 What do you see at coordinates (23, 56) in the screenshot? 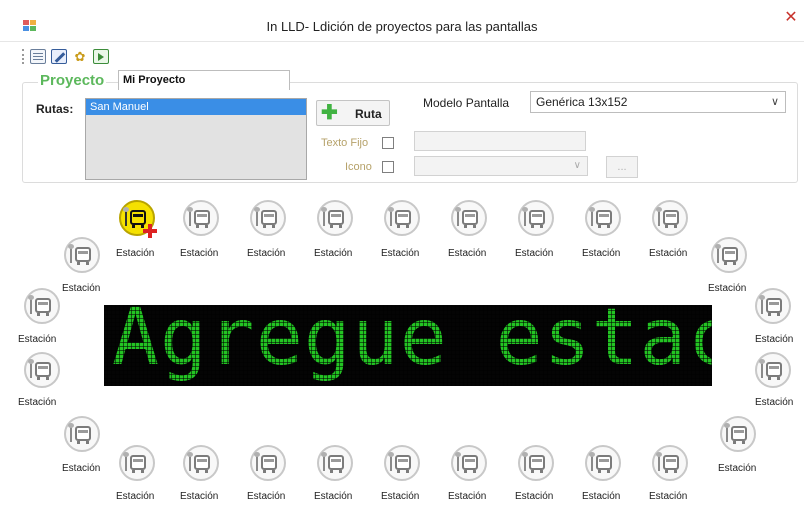
I see `toolbar-grip` at bounding box center [23, 56].